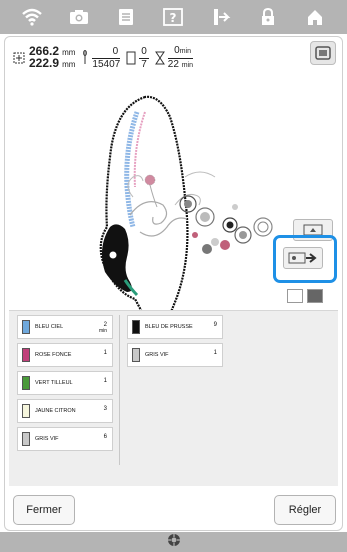  I want to click on color-total: 7, so click(144, 64).